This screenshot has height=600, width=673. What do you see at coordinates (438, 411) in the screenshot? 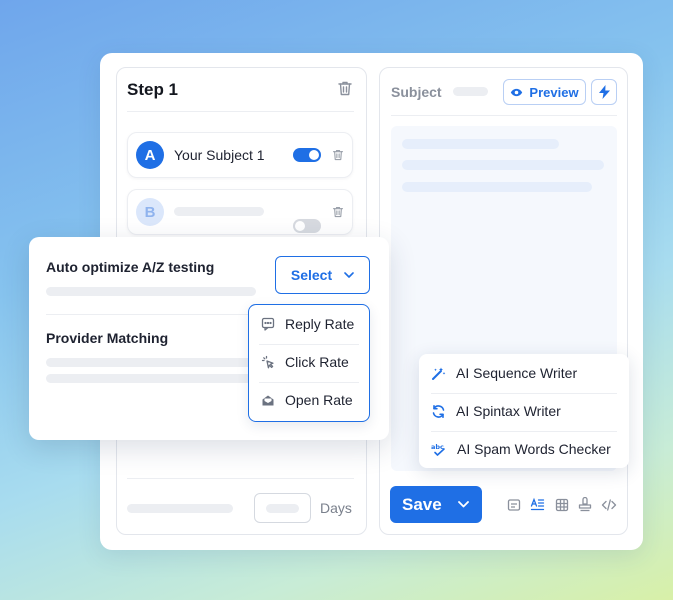
I see `refresh-icon` at bounding box center [438, 411].